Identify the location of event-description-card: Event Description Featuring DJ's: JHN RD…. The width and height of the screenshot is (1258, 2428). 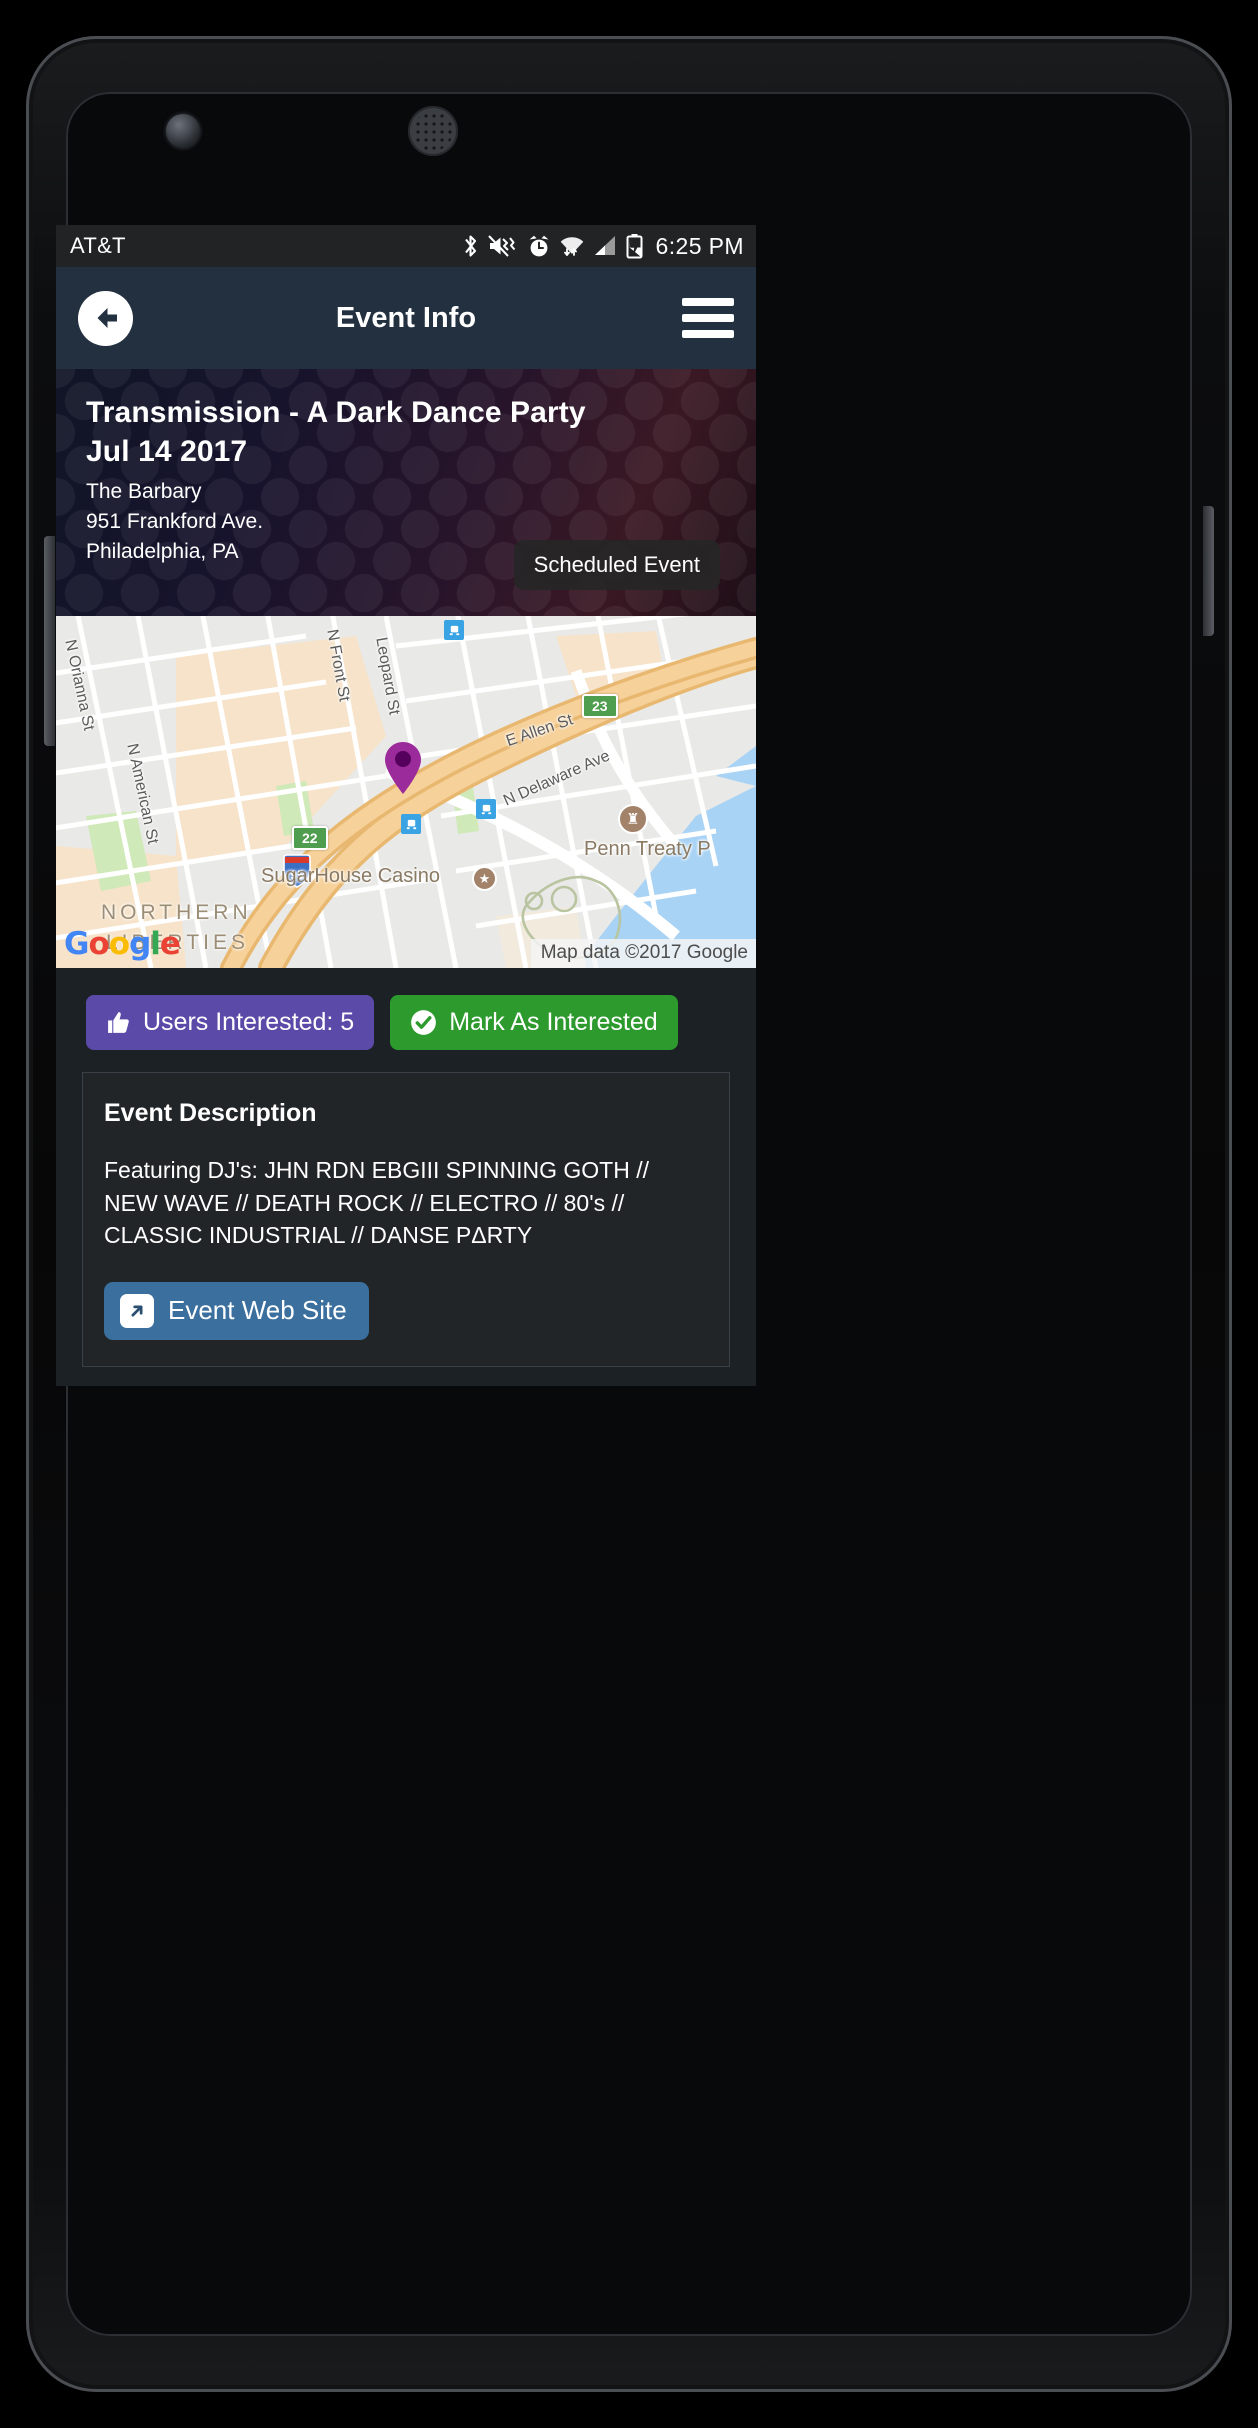
(406, 1219).